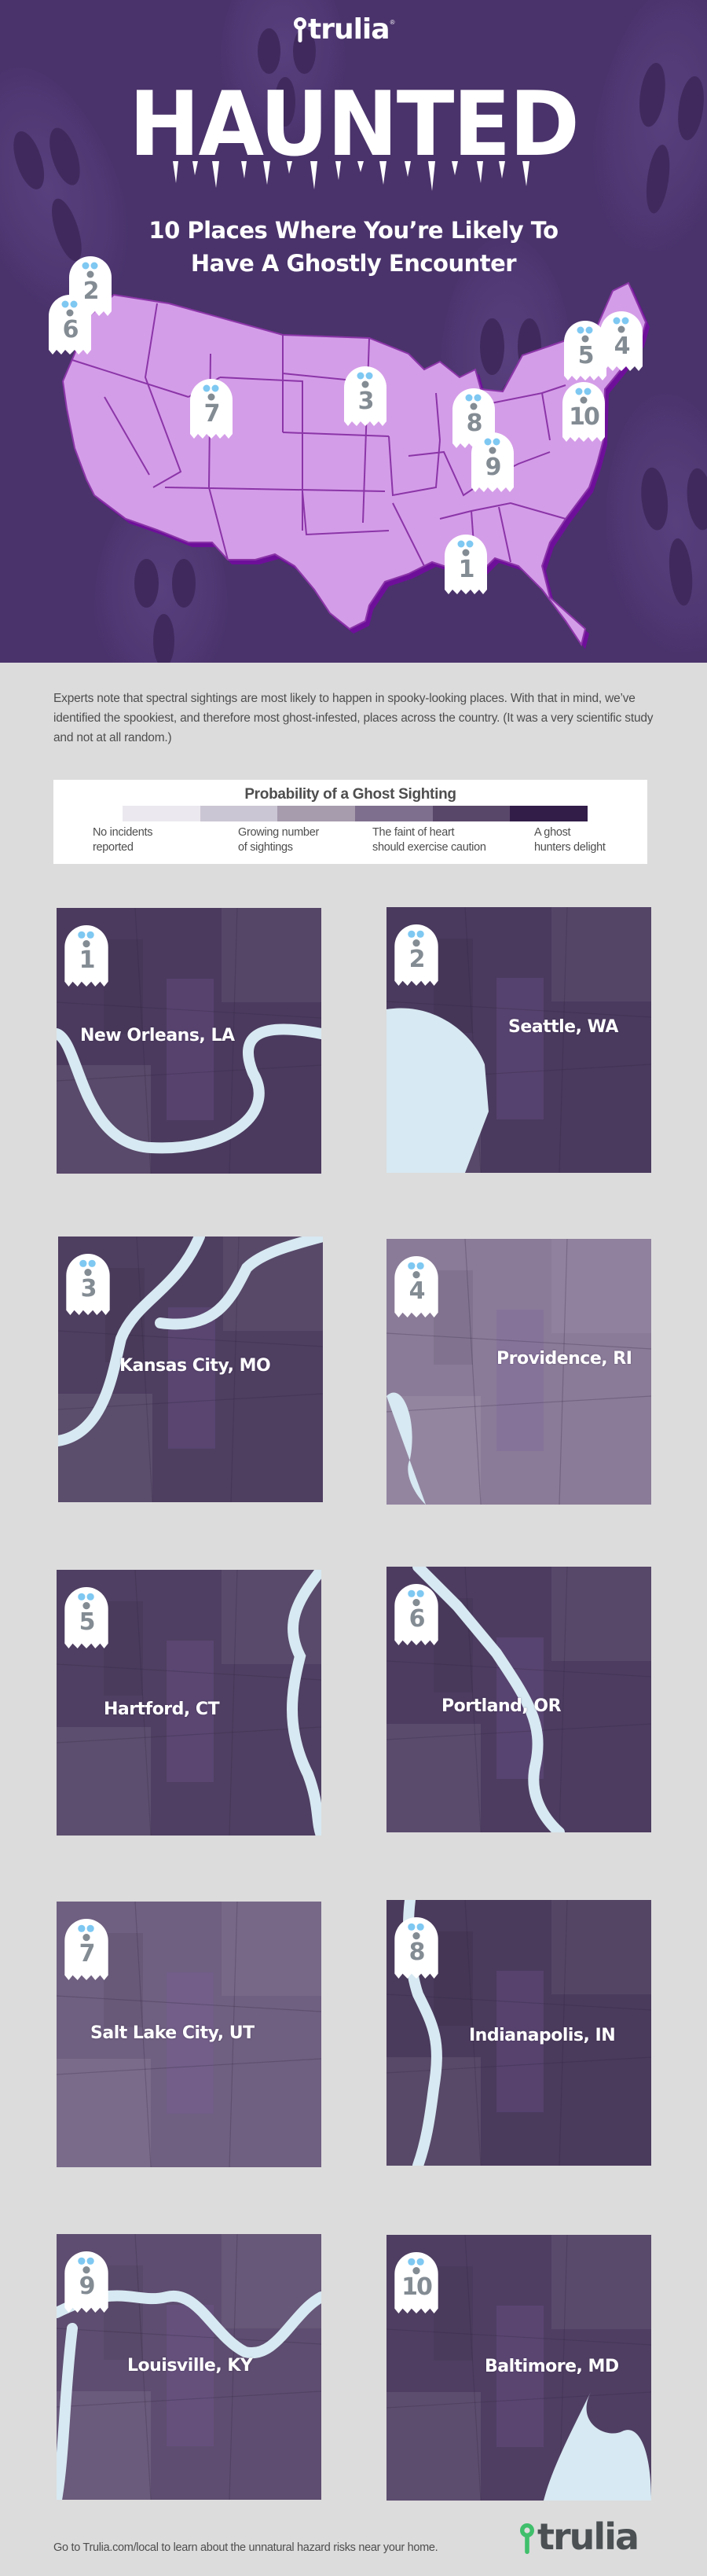 Image resolution: width=707 pixels, height=2576 pixels. I want to click on city-name: New Orleans, LA, so click(157, 1035).